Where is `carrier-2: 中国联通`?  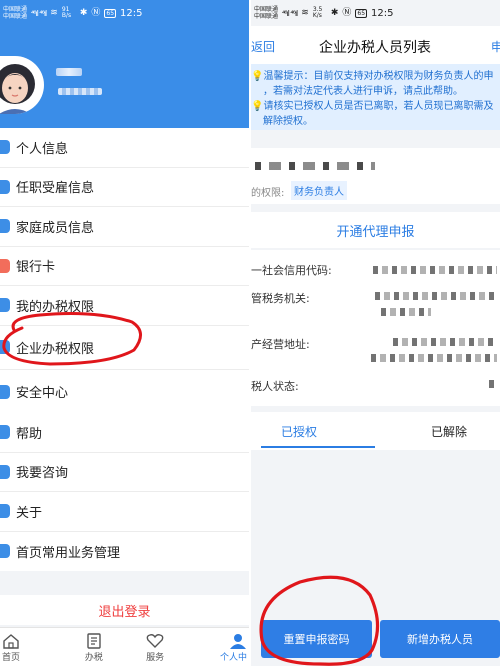
carrier-2: 中国联通 is located at coordinates (15, 16).